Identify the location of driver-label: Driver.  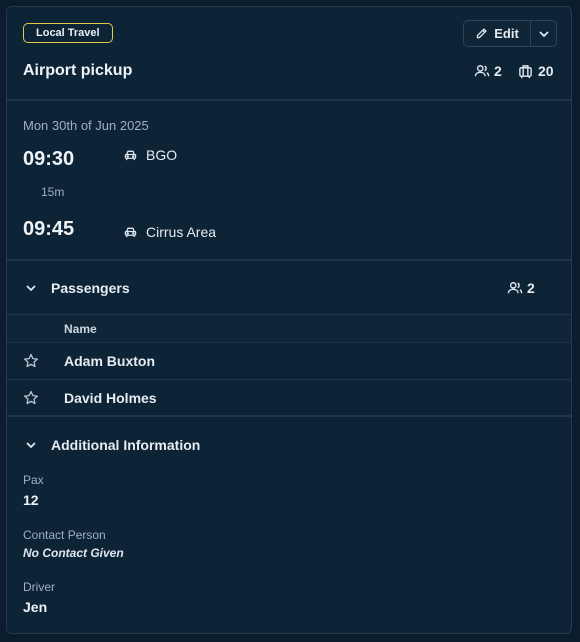
(39, 587).